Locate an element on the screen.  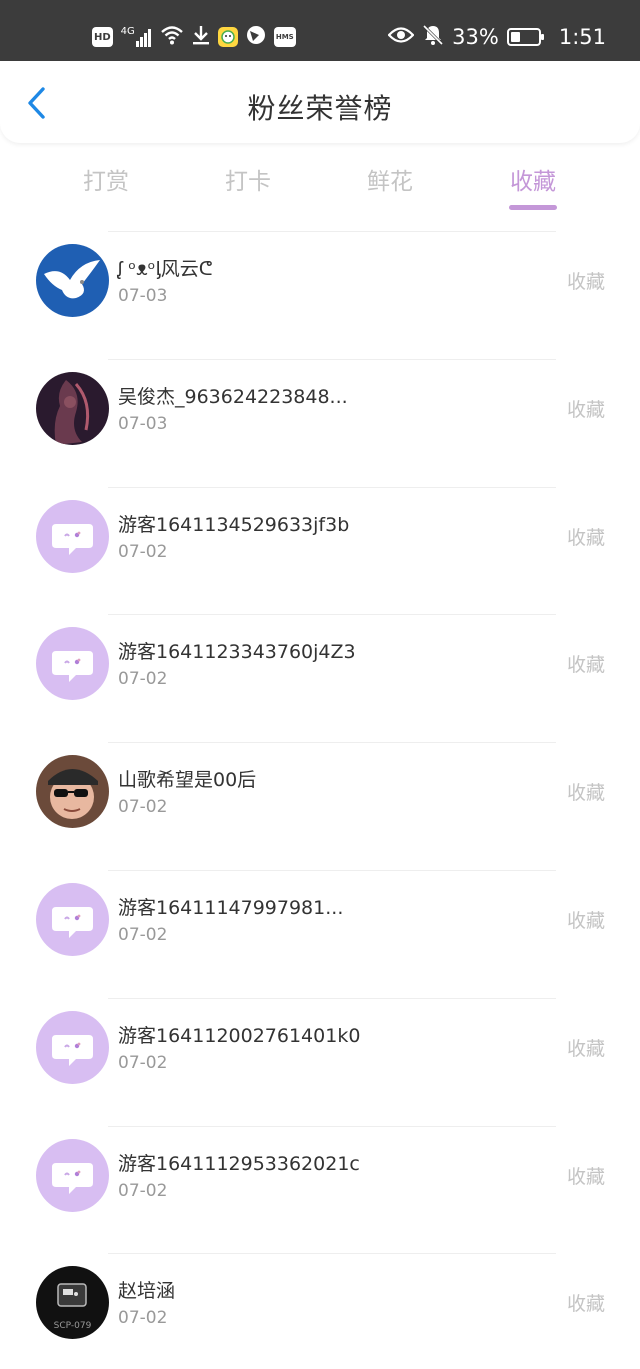
header: 粉丝荣誉榜 is located at coordinates (320, 102).